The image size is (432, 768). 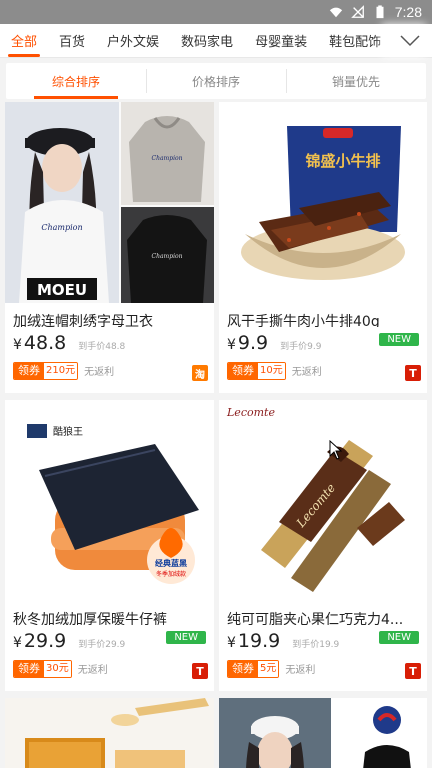 What do you see at coordinates (336, 450) in the screenshot?
I see `mouse-cursor-icon` at bounding box center [336, 450].